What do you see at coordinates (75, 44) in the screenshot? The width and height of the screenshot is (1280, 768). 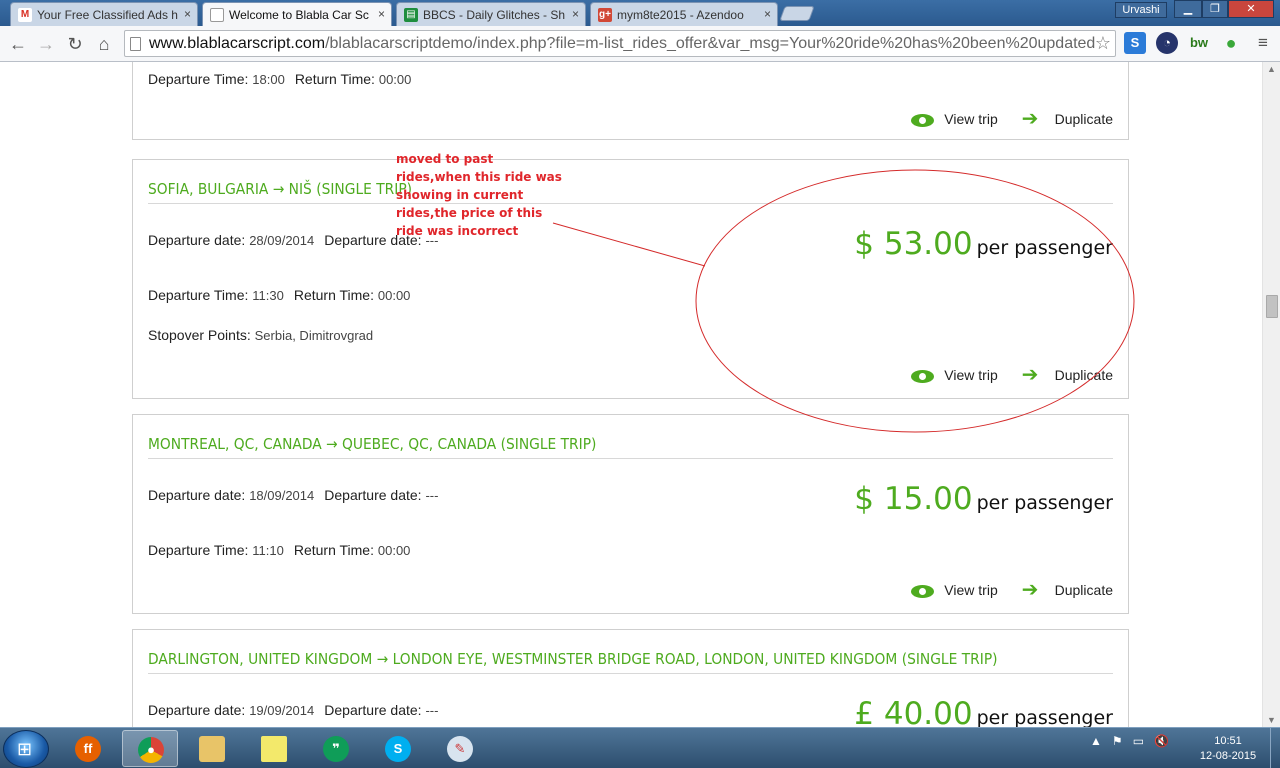 I see `reload-icon: ↻` at bounding box center [75, 44].